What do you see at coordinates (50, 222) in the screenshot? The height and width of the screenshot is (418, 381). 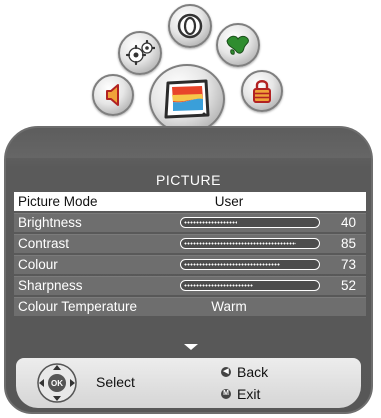 I see `row-label: Brightness` at bounding box center [50, 222].